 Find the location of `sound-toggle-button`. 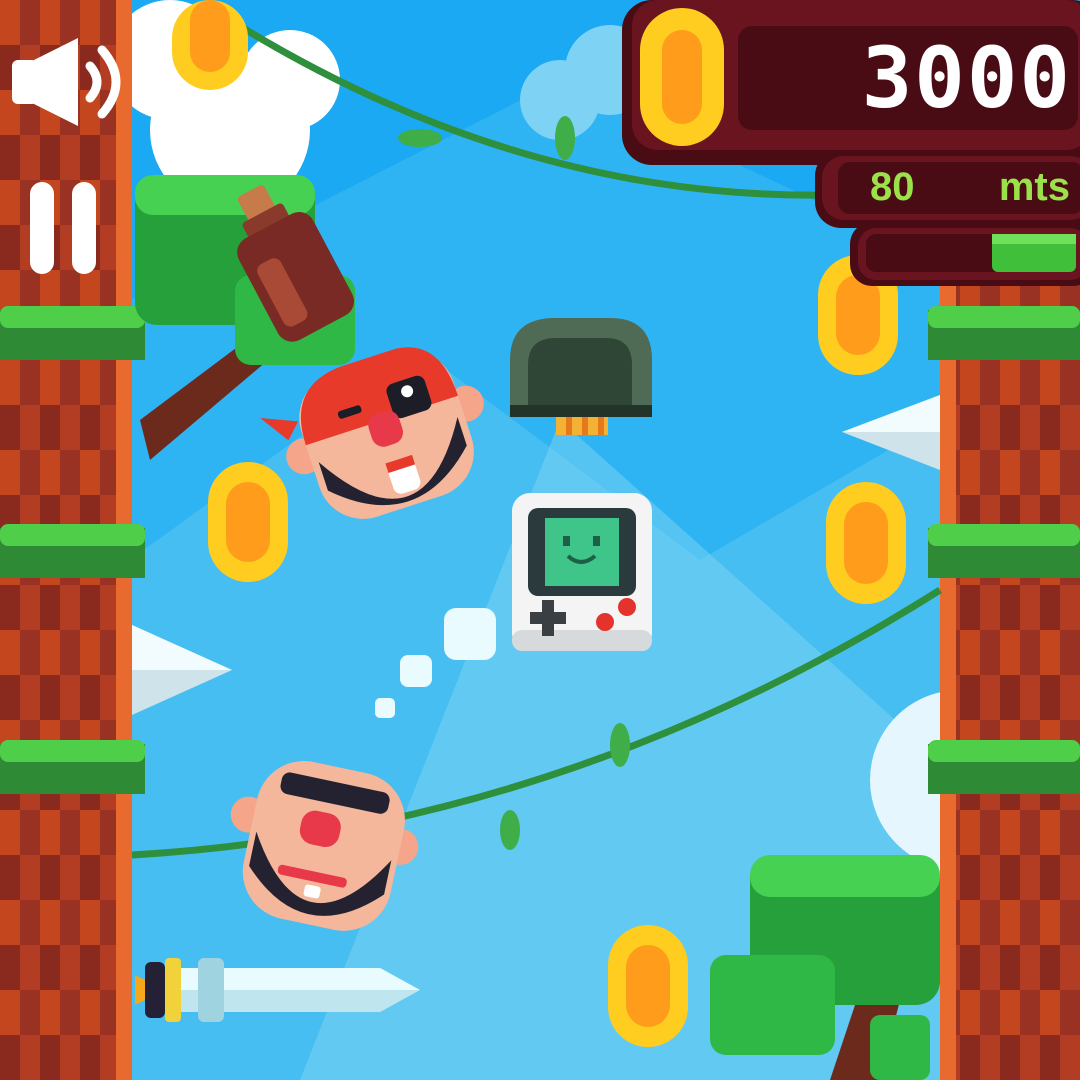

sound-toggle-button is located at coordinates (70, 82).